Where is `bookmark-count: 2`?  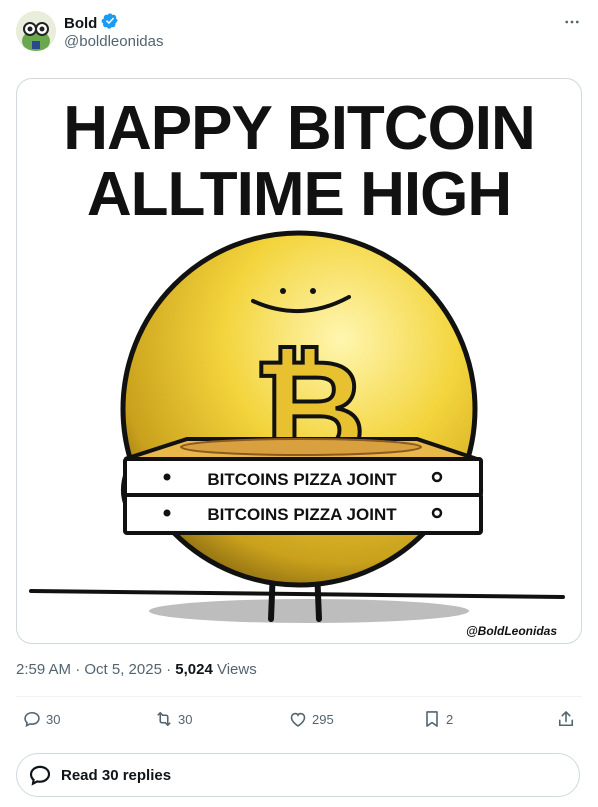 bookmark-count: 2 is located at coordinates (450, 719).